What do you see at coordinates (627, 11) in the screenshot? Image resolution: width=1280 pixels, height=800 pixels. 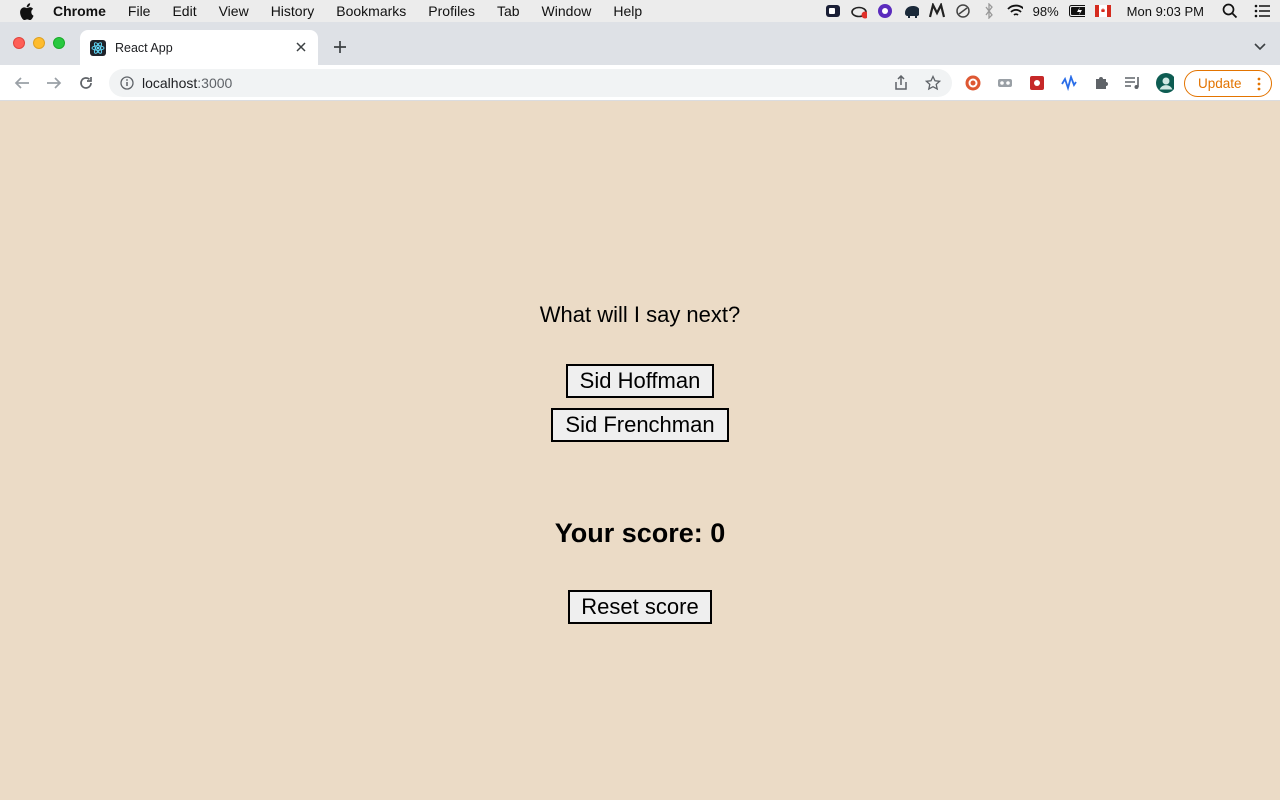 I see `menu-help: Help` at bounding box center [627, 11].